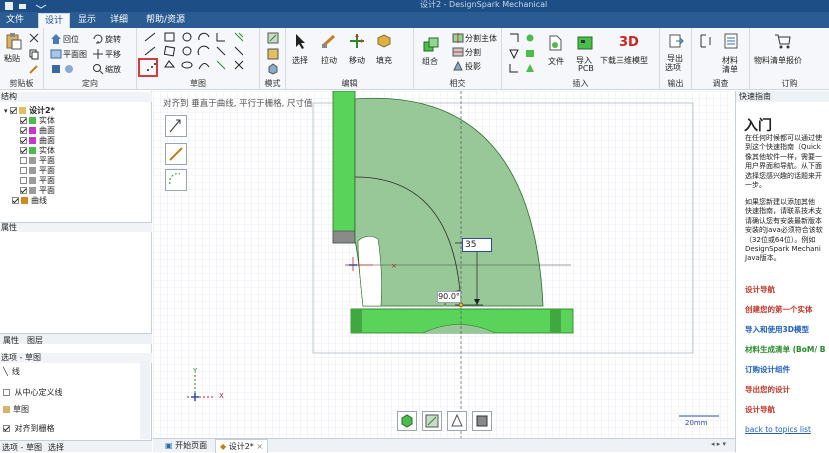 This screenshot has height=453, width=829. Describe the element at coordinates (457, 421) in the screenshot. I see `view-tool-section` at that location.